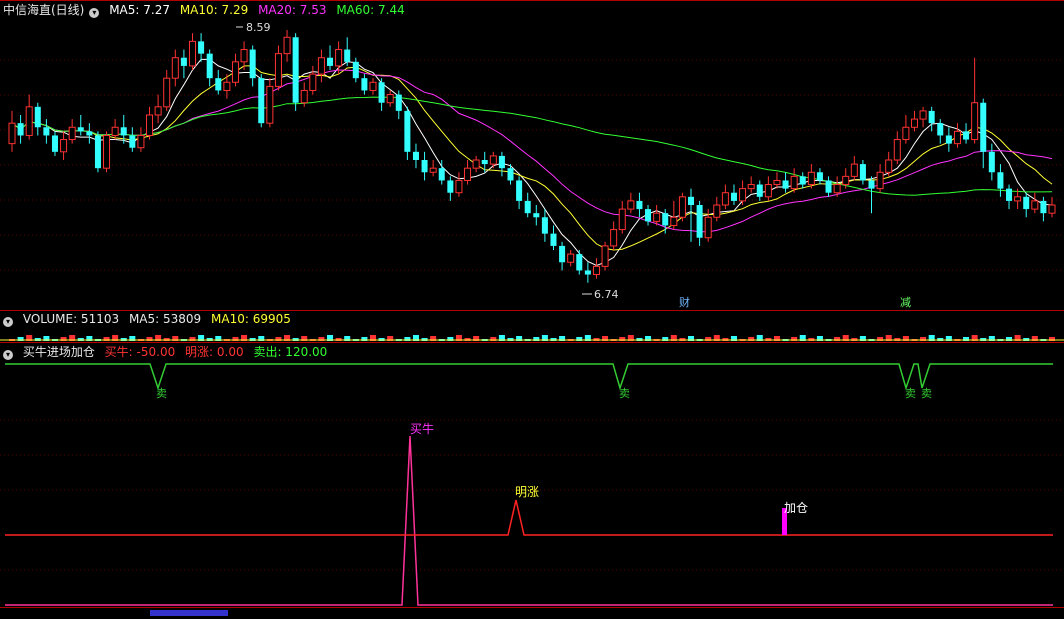 This screenshot has width=1064, height=619. What do you see at coordinates (8, 355) in the screenshot?
I see `indicator-menu-icon: ▾` at bounding box center [8, 355].